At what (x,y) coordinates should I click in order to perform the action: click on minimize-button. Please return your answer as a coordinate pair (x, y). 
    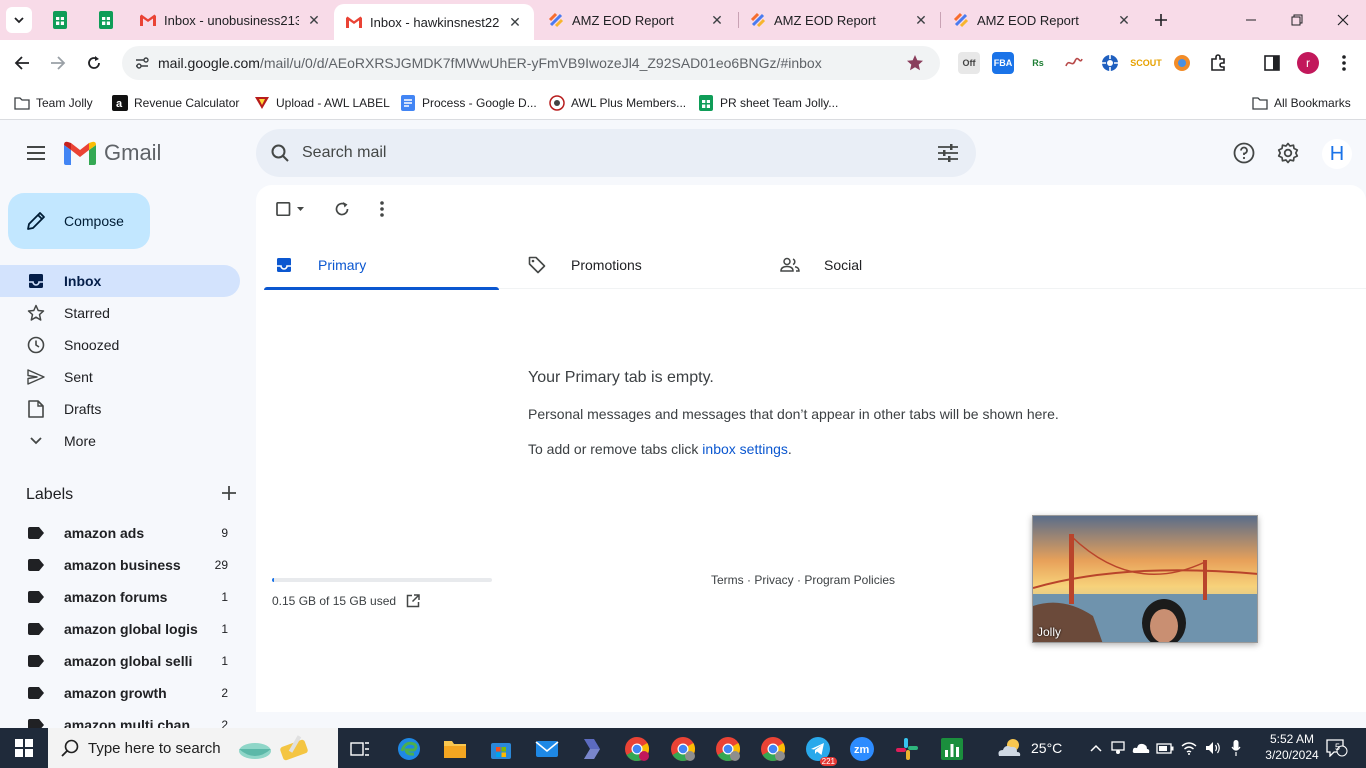
    Looking at the image, I should click on (1251, 20).